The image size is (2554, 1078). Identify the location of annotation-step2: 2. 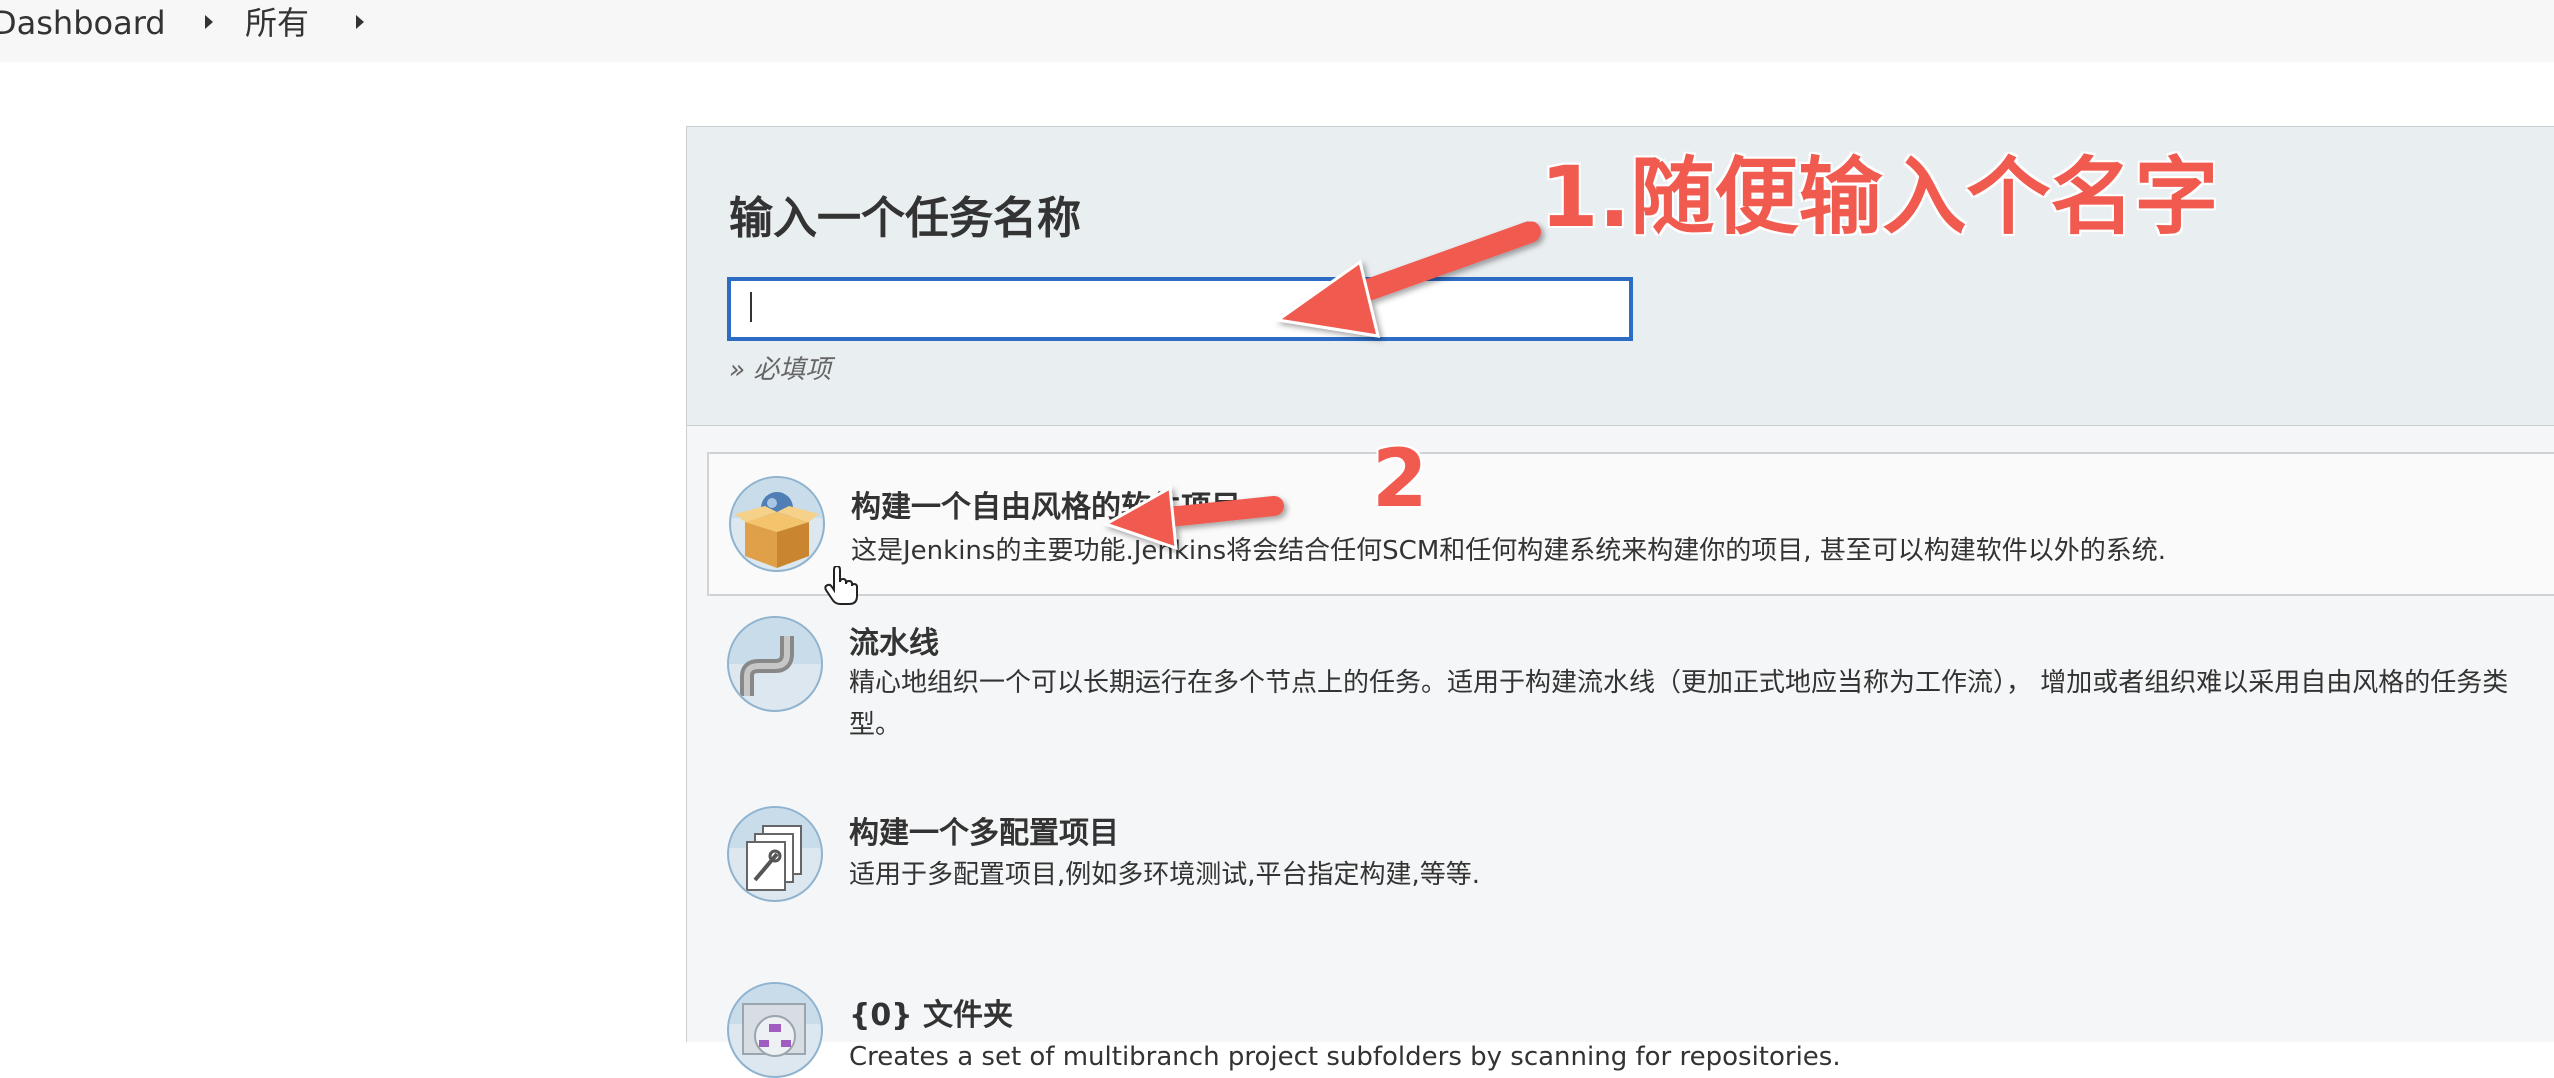
(1400, 478).